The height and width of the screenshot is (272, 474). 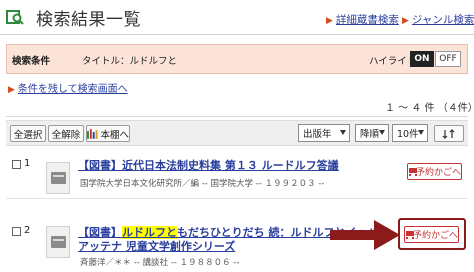 What do you see at coordinates (100, 165) in the screenshot?
I see `result-type: 【図書】` at bounding box center [100, 165].